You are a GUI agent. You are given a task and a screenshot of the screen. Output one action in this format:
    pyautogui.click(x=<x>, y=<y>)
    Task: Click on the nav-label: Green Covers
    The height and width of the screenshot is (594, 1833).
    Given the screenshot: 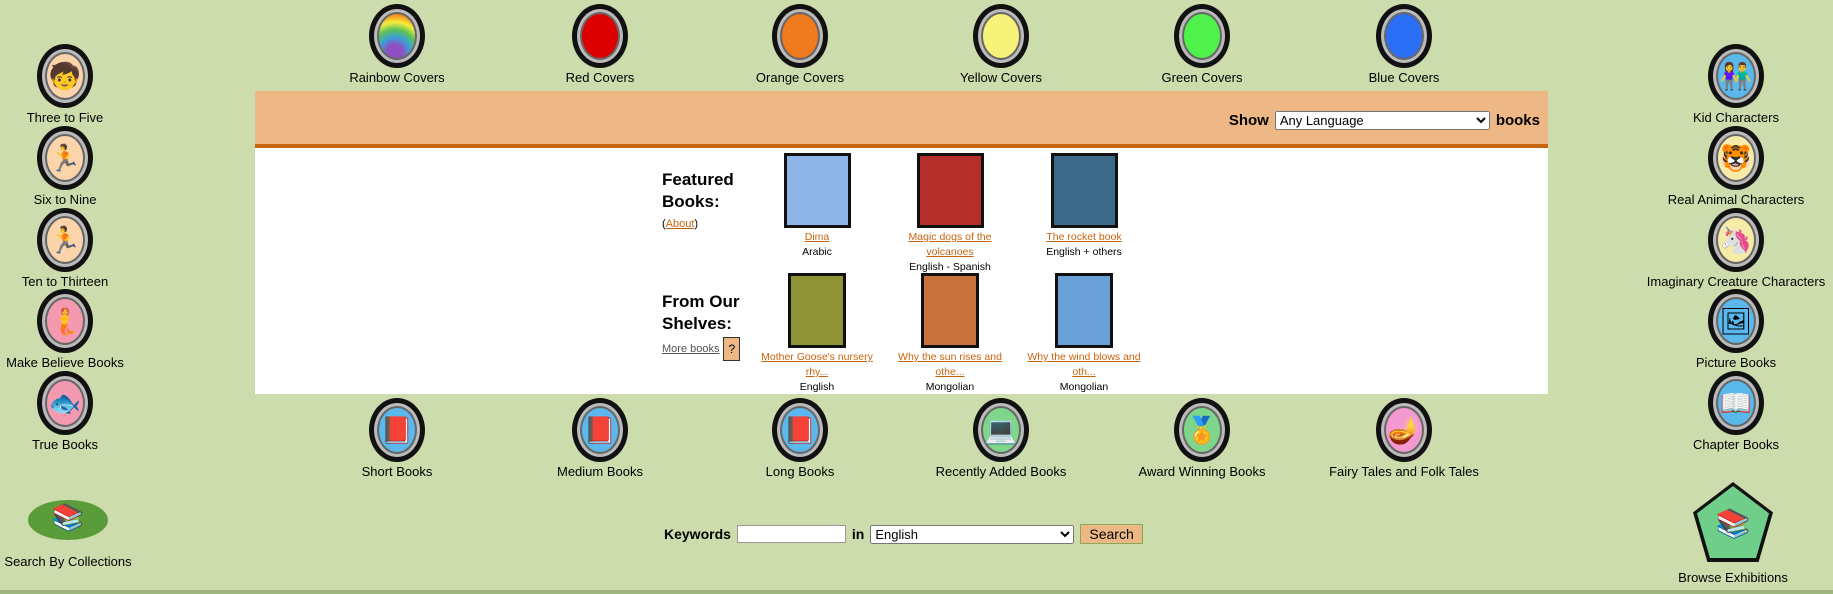 What is the action you would take?
    pyautogui.click(x=1202, y=77)
    